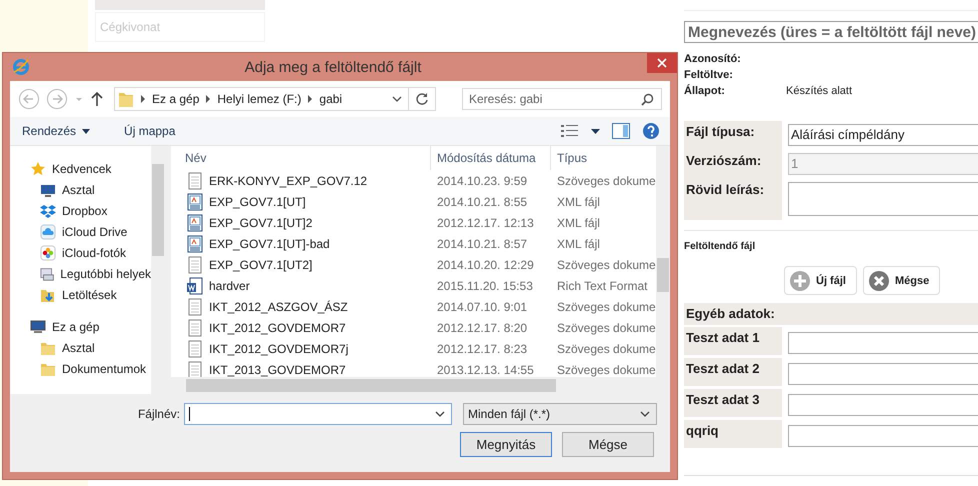 The image size is (978, 486). I want to click on field-label: Teszt adat 3, so click(723, 399).